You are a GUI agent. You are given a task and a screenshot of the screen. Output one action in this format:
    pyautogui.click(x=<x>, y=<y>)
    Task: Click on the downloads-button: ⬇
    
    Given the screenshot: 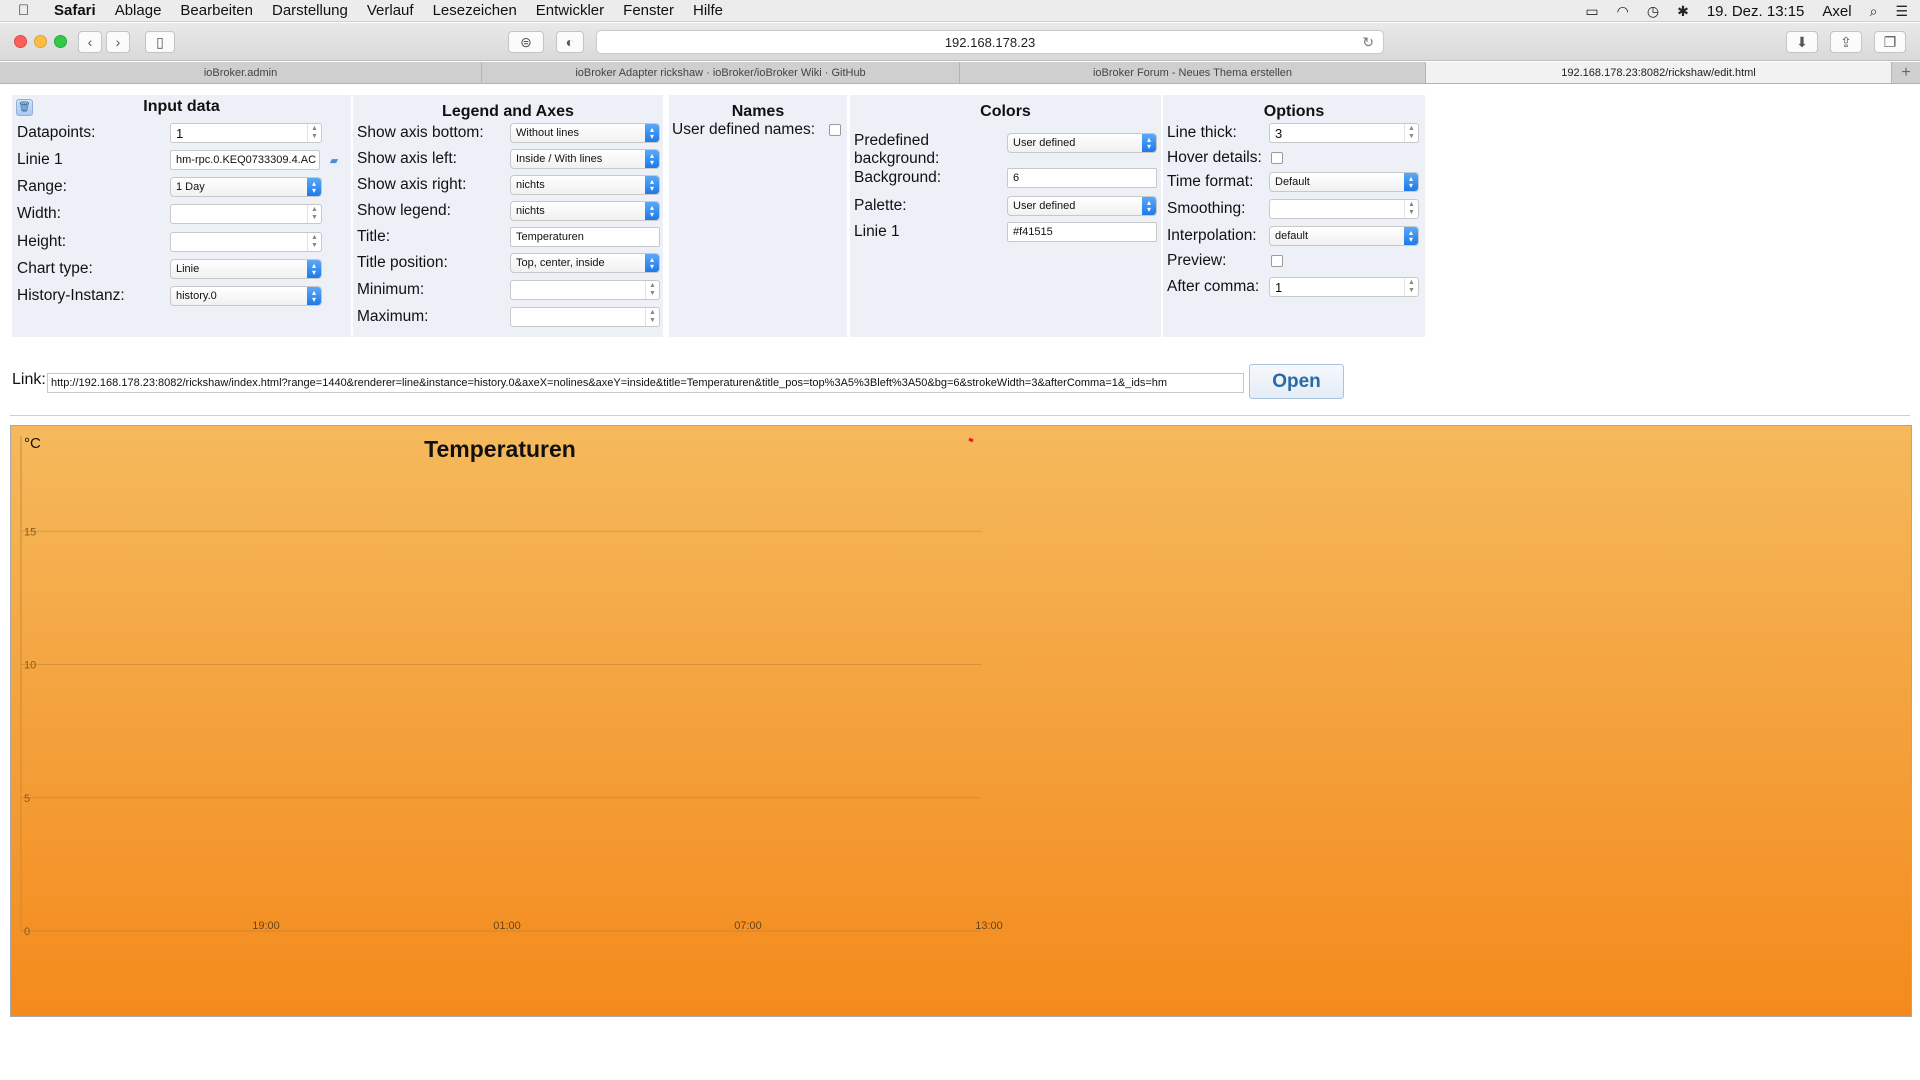 What is the action you would take?
    pyautogui.click(x=1802, y=42)
    